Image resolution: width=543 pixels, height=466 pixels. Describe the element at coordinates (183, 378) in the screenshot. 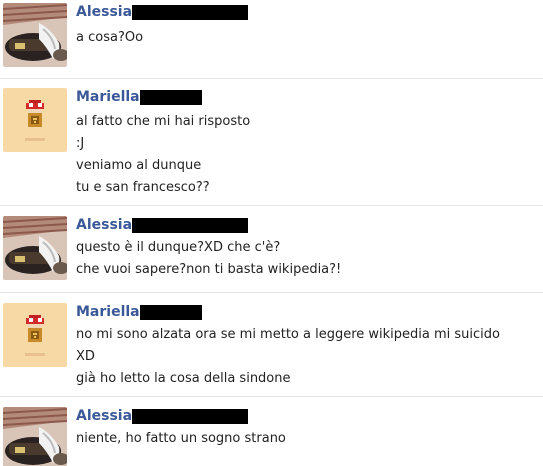

I see `message-line: già ho letto la cosa della sindone` at that location.